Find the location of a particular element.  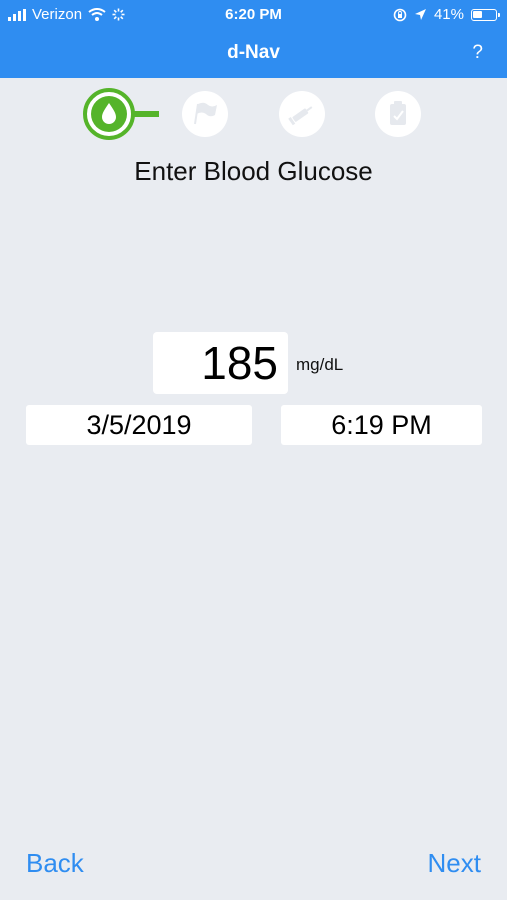

step-blood-glucose is located at coordinates (109, 114).